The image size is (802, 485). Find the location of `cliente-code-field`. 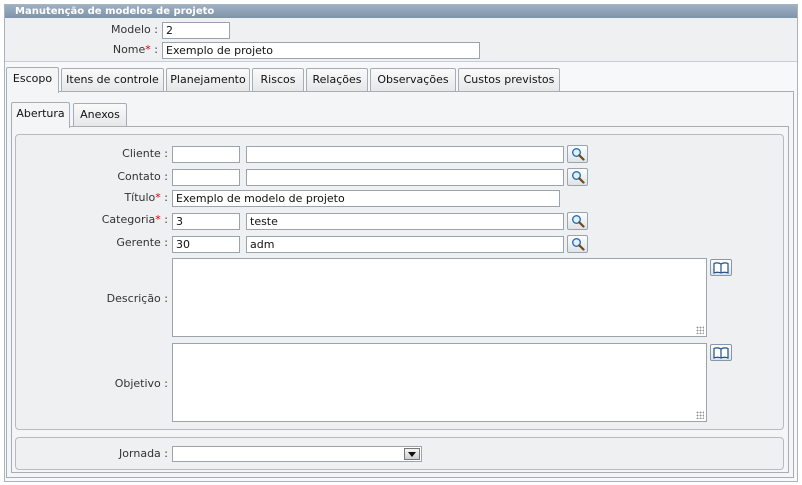

cliente-code-field is located at coordinates (206, 154).